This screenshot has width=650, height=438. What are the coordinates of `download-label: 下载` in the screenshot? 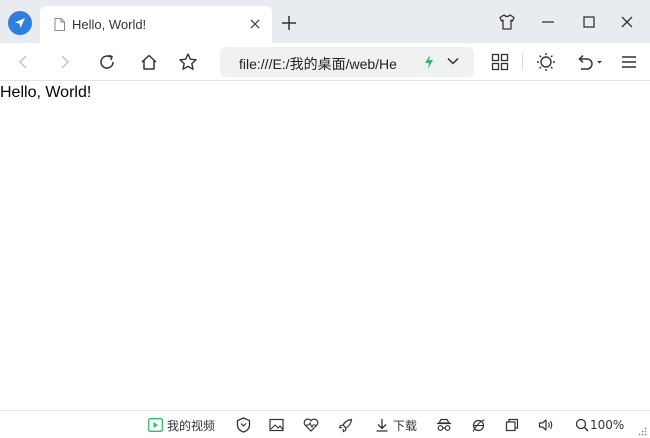 It's located at (405, 425).